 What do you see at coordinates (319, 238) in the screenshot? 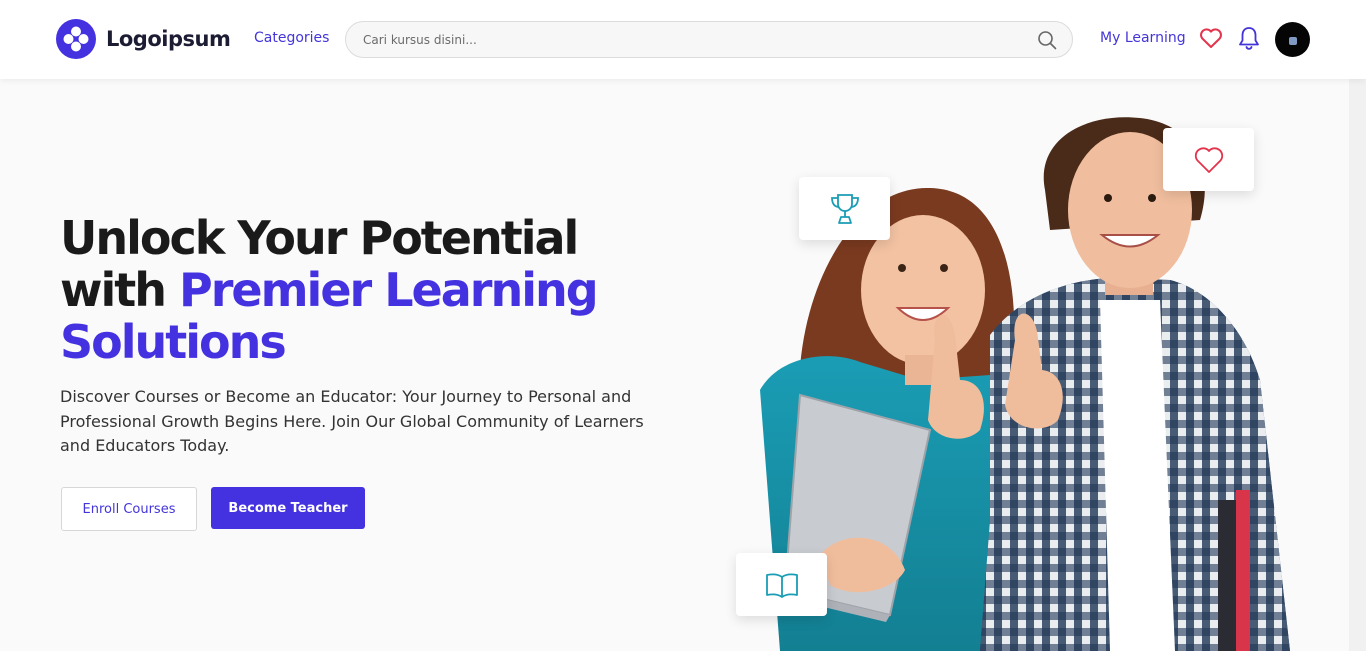
I see `hero-title-line1: Unlock Your Potential` at bounding box center [319, 238].